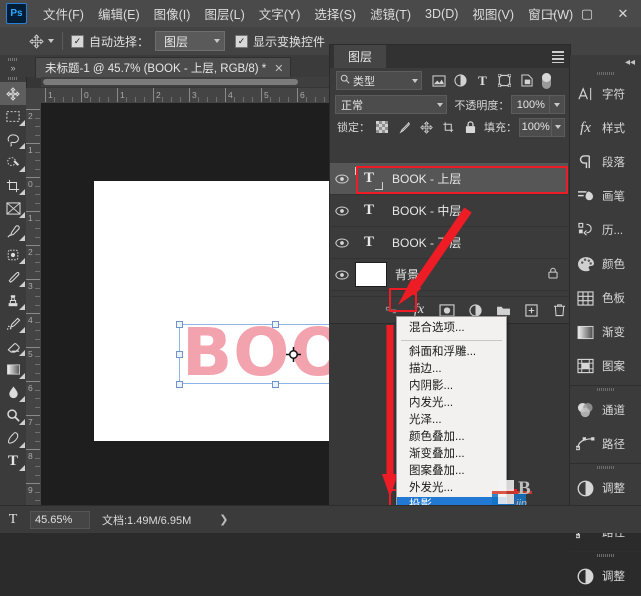 Image resolution: width=641 pixels, height=596 pixels. I want to click on filter-kind-dropdown: 类型, so click(379, 80).